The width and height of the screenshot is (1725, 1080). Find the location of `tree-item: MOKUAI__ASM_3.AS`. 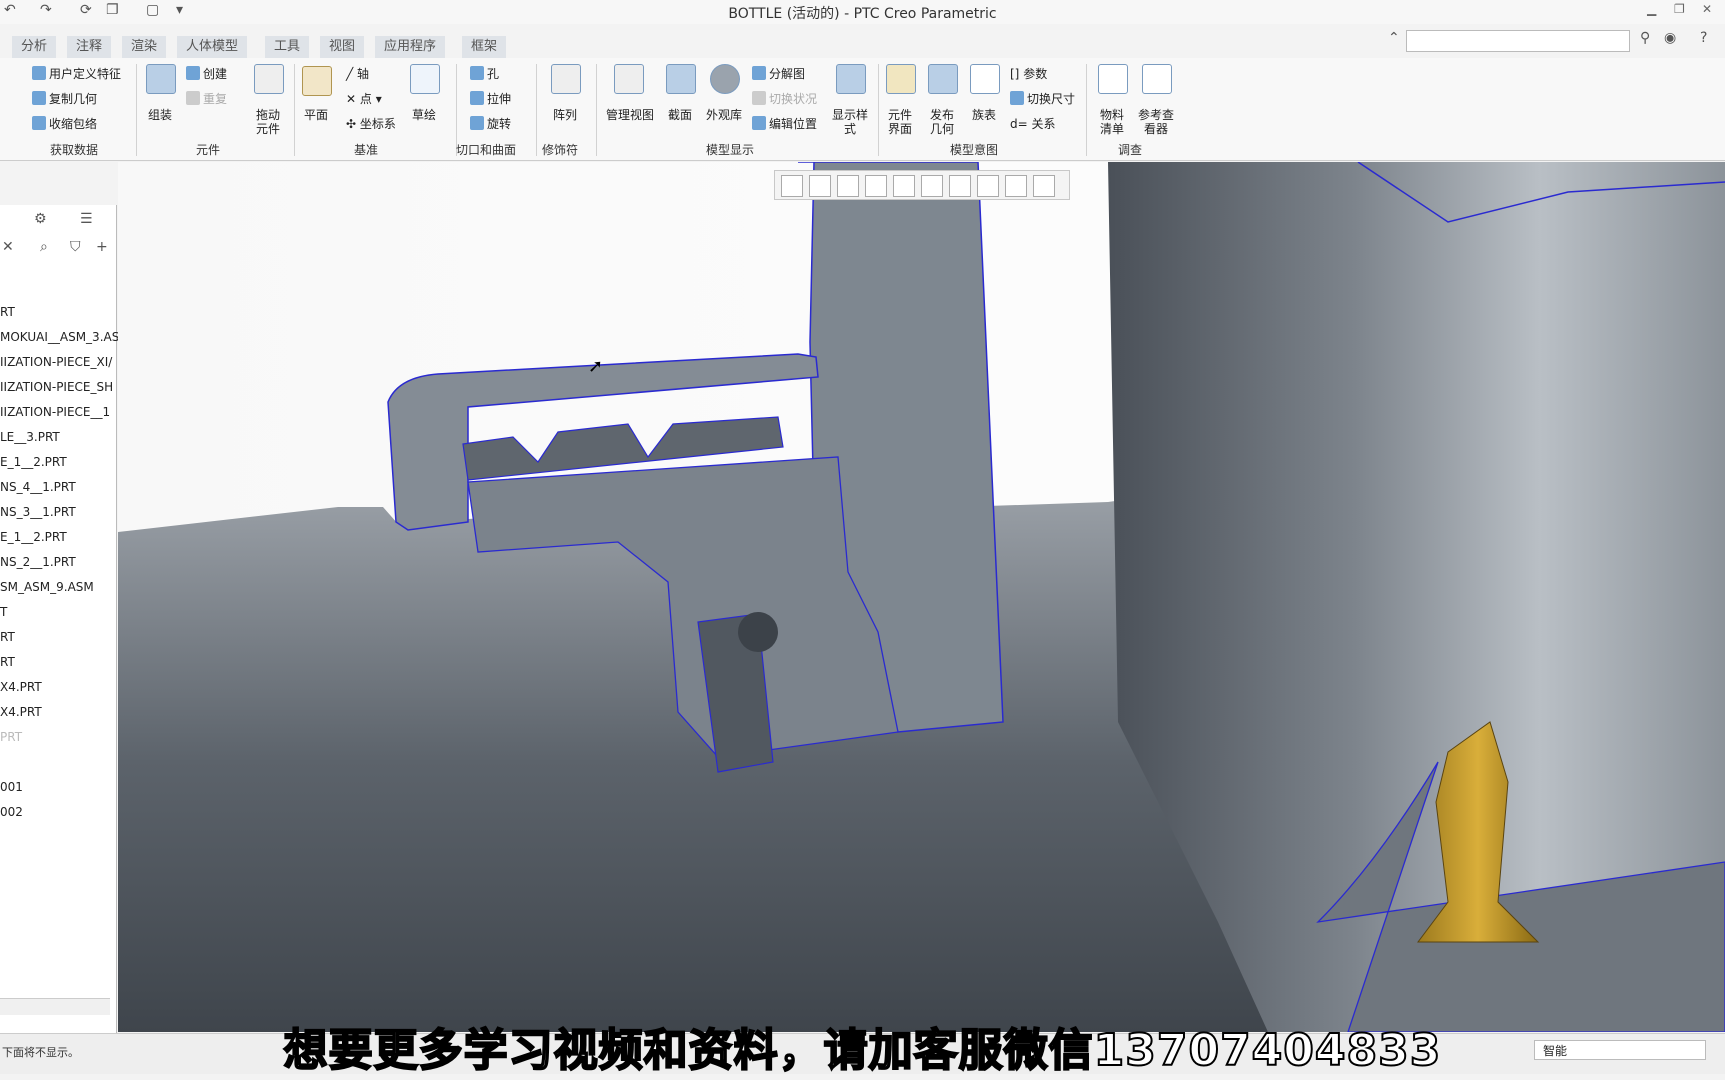

tree-item: MOKUAI__ASM_3.AS is located at coordinates (59, 337).